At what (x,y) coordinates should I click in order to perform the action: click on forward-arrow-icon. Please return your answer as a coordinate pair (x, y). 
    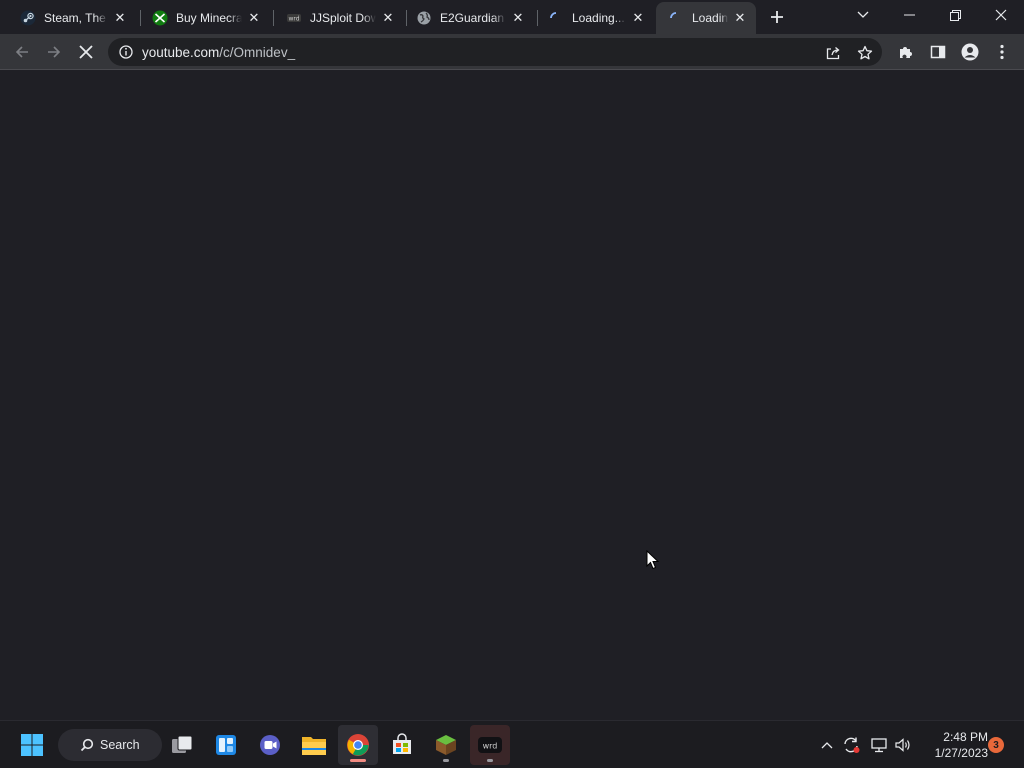
    Looking at the image, I should click on (54, 52).